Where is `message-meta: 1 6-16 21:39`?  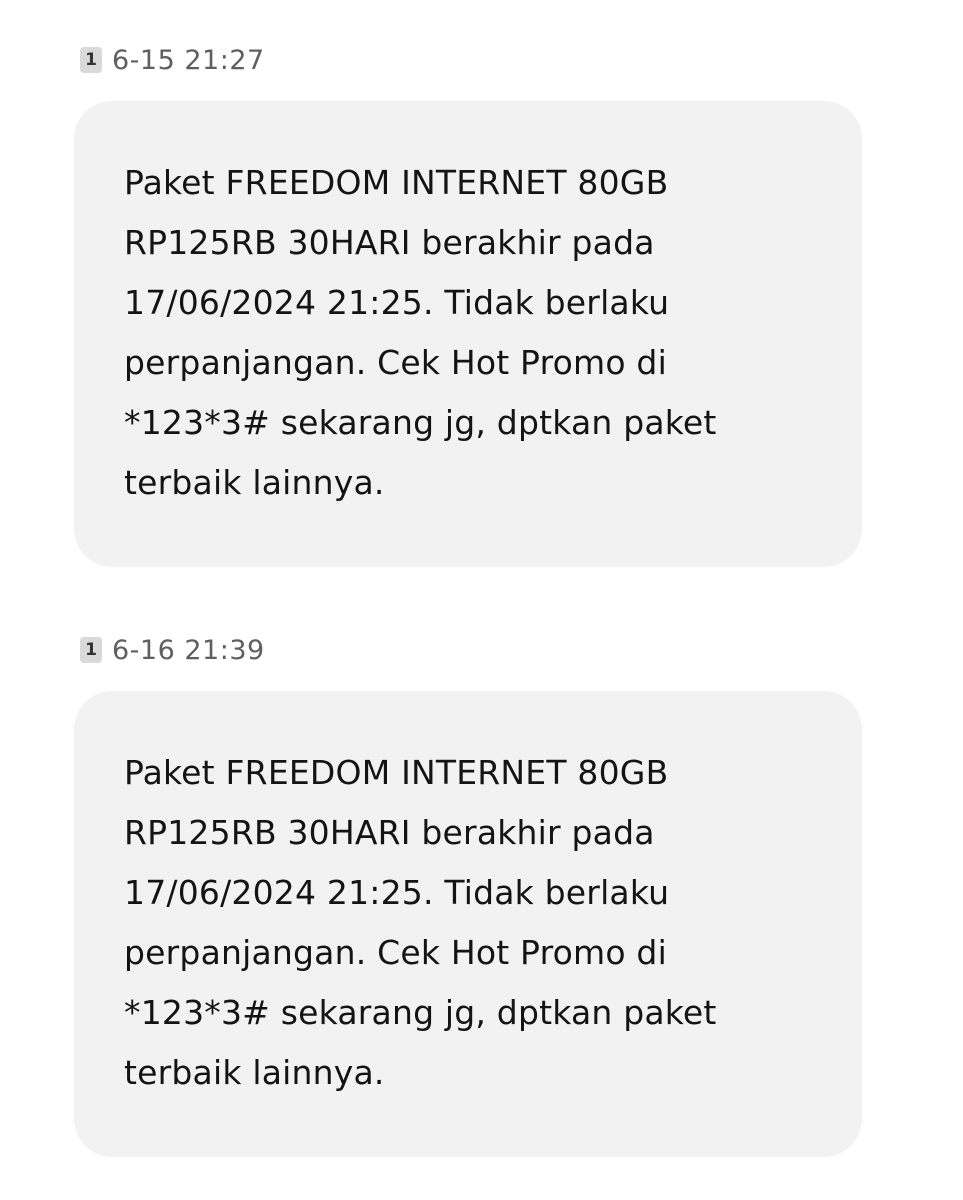 message-meta: 1 6-16 21:39 is located at coordinates (172, 650).